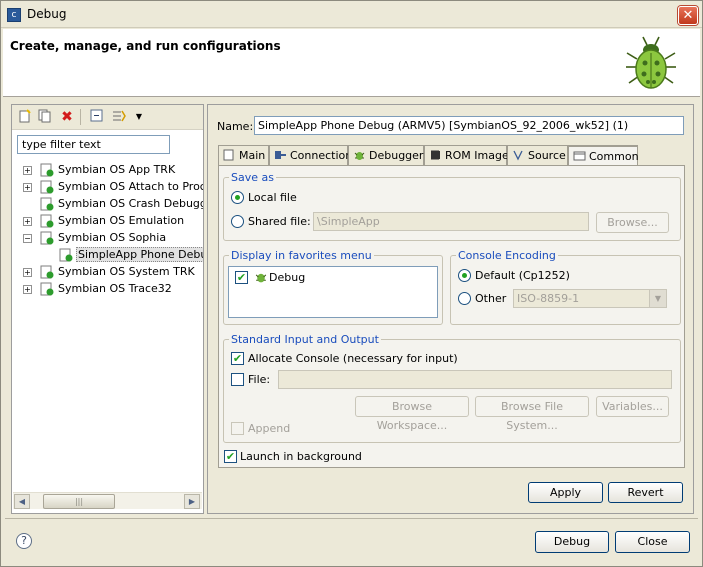 This screenshot has width=703, height=567. Describe the element at coordinates (243, 155) in the screenshot. I see `tab-main: Main` at that location.